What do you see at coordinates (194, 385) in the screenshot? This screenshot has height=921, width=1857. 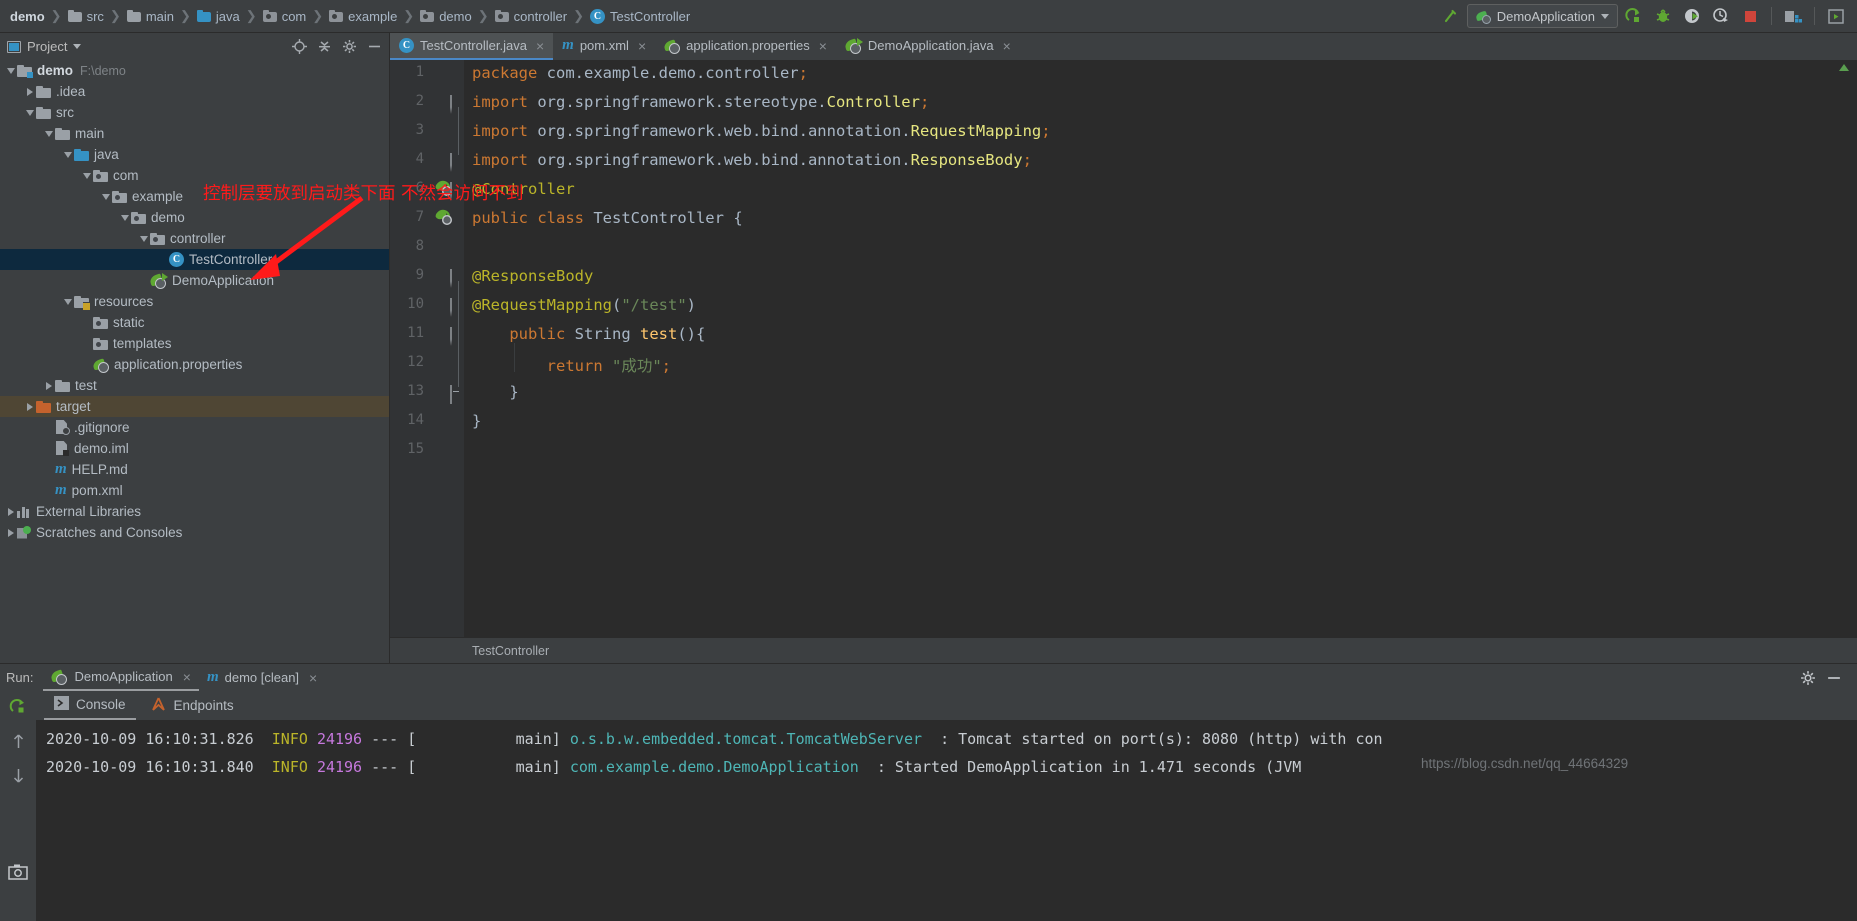 I see `tree-item-test: test` at bounding box center [194, 385].